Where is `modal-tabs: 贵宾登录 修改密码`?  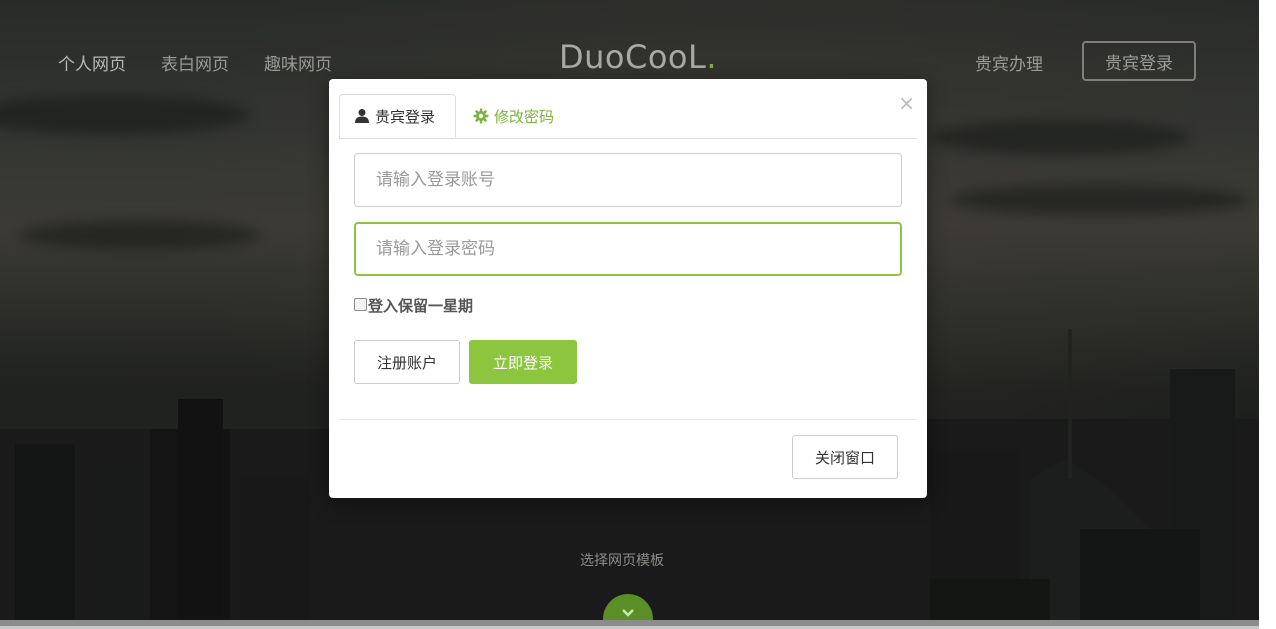
modal-tabs: 贵宾登录 修改密码 is located at coordinates (628, 116).